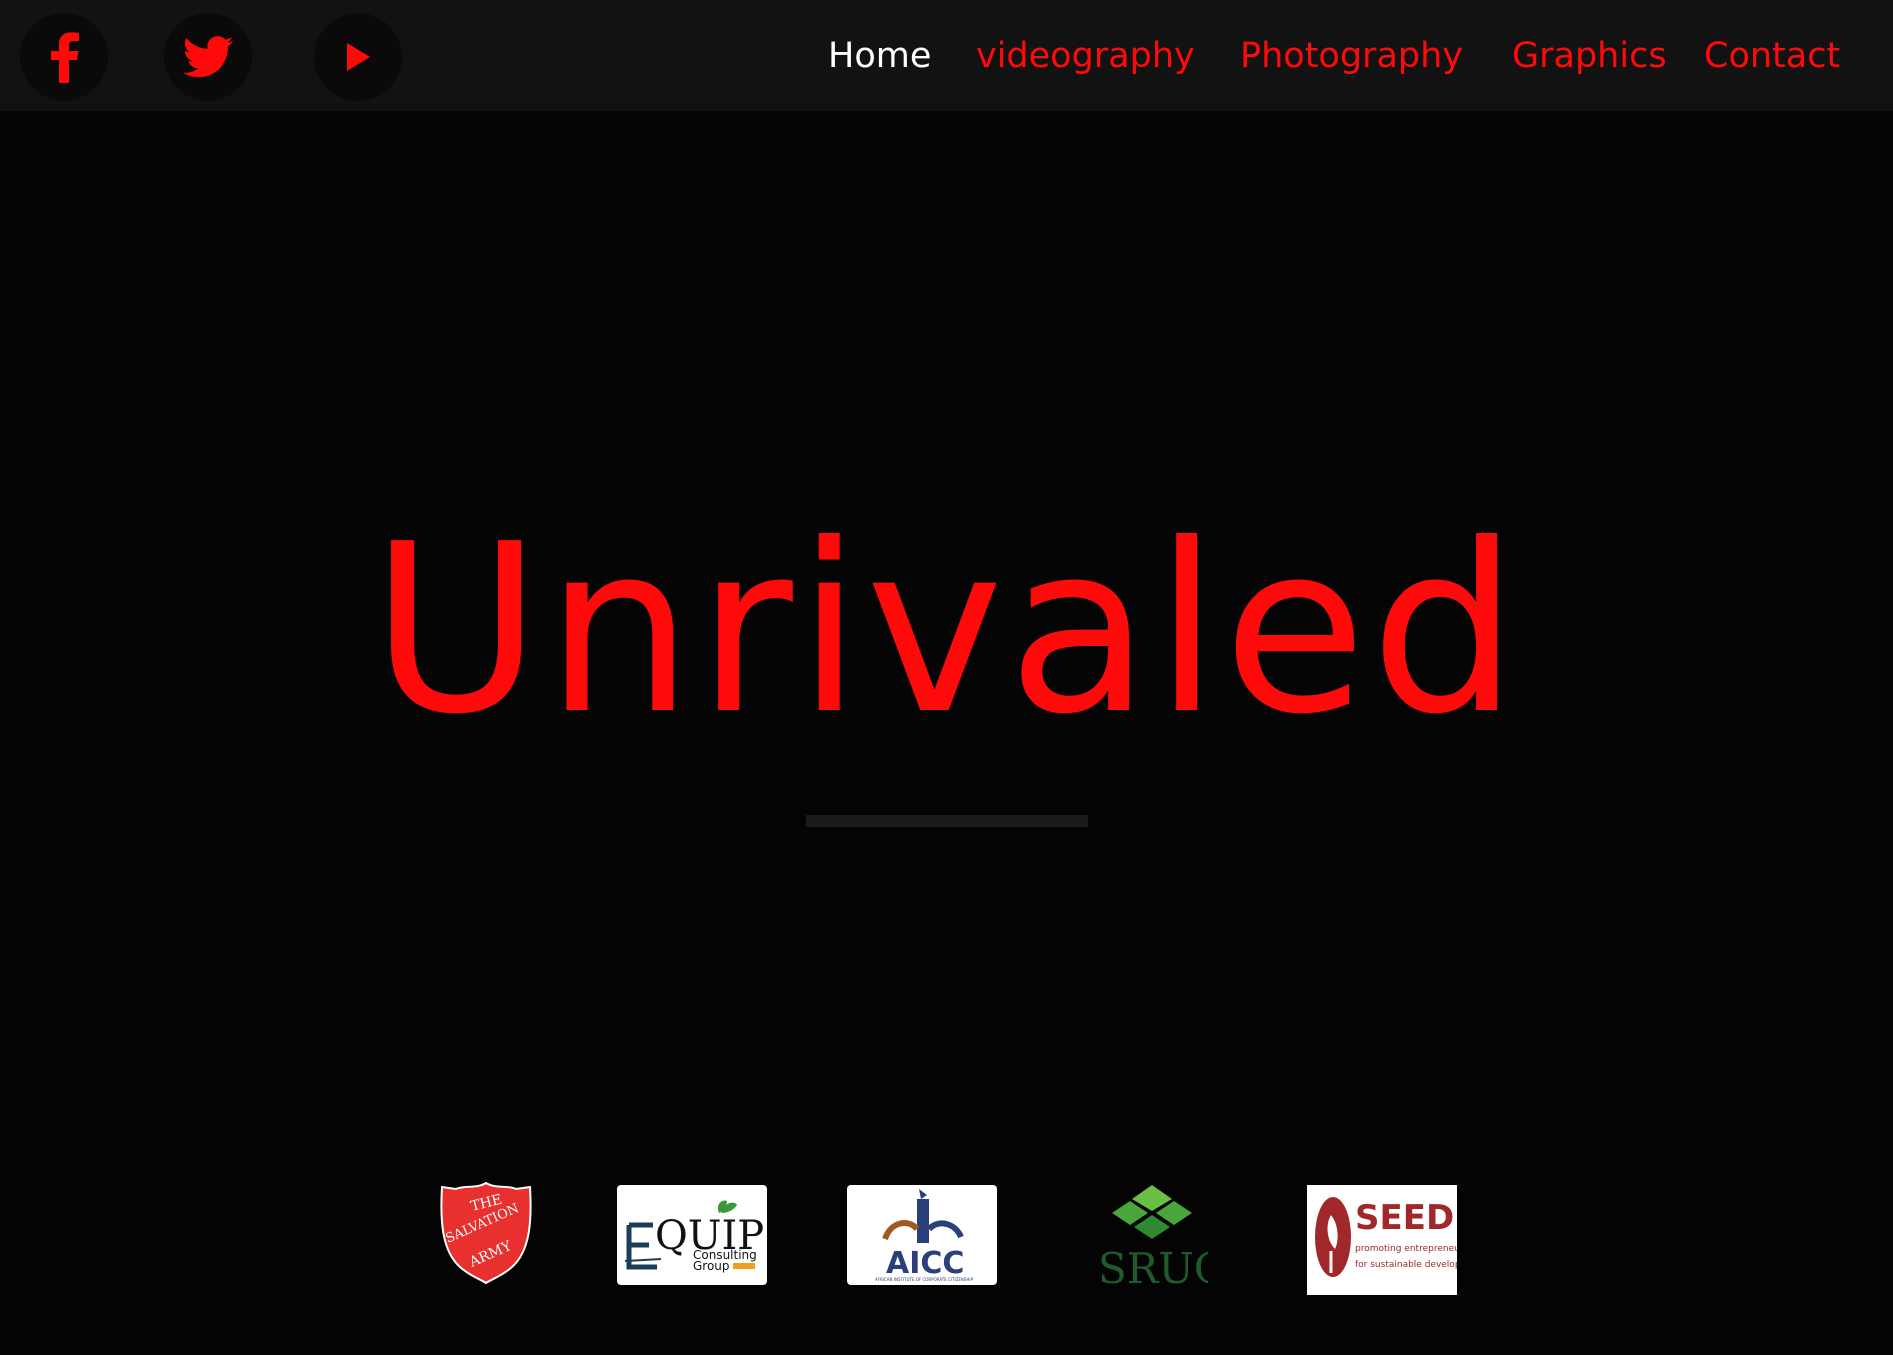 This screenshot has height=1355, width=1893. I want to click on svg-text: promoting entrepreneurship, so click(1406, 1249).